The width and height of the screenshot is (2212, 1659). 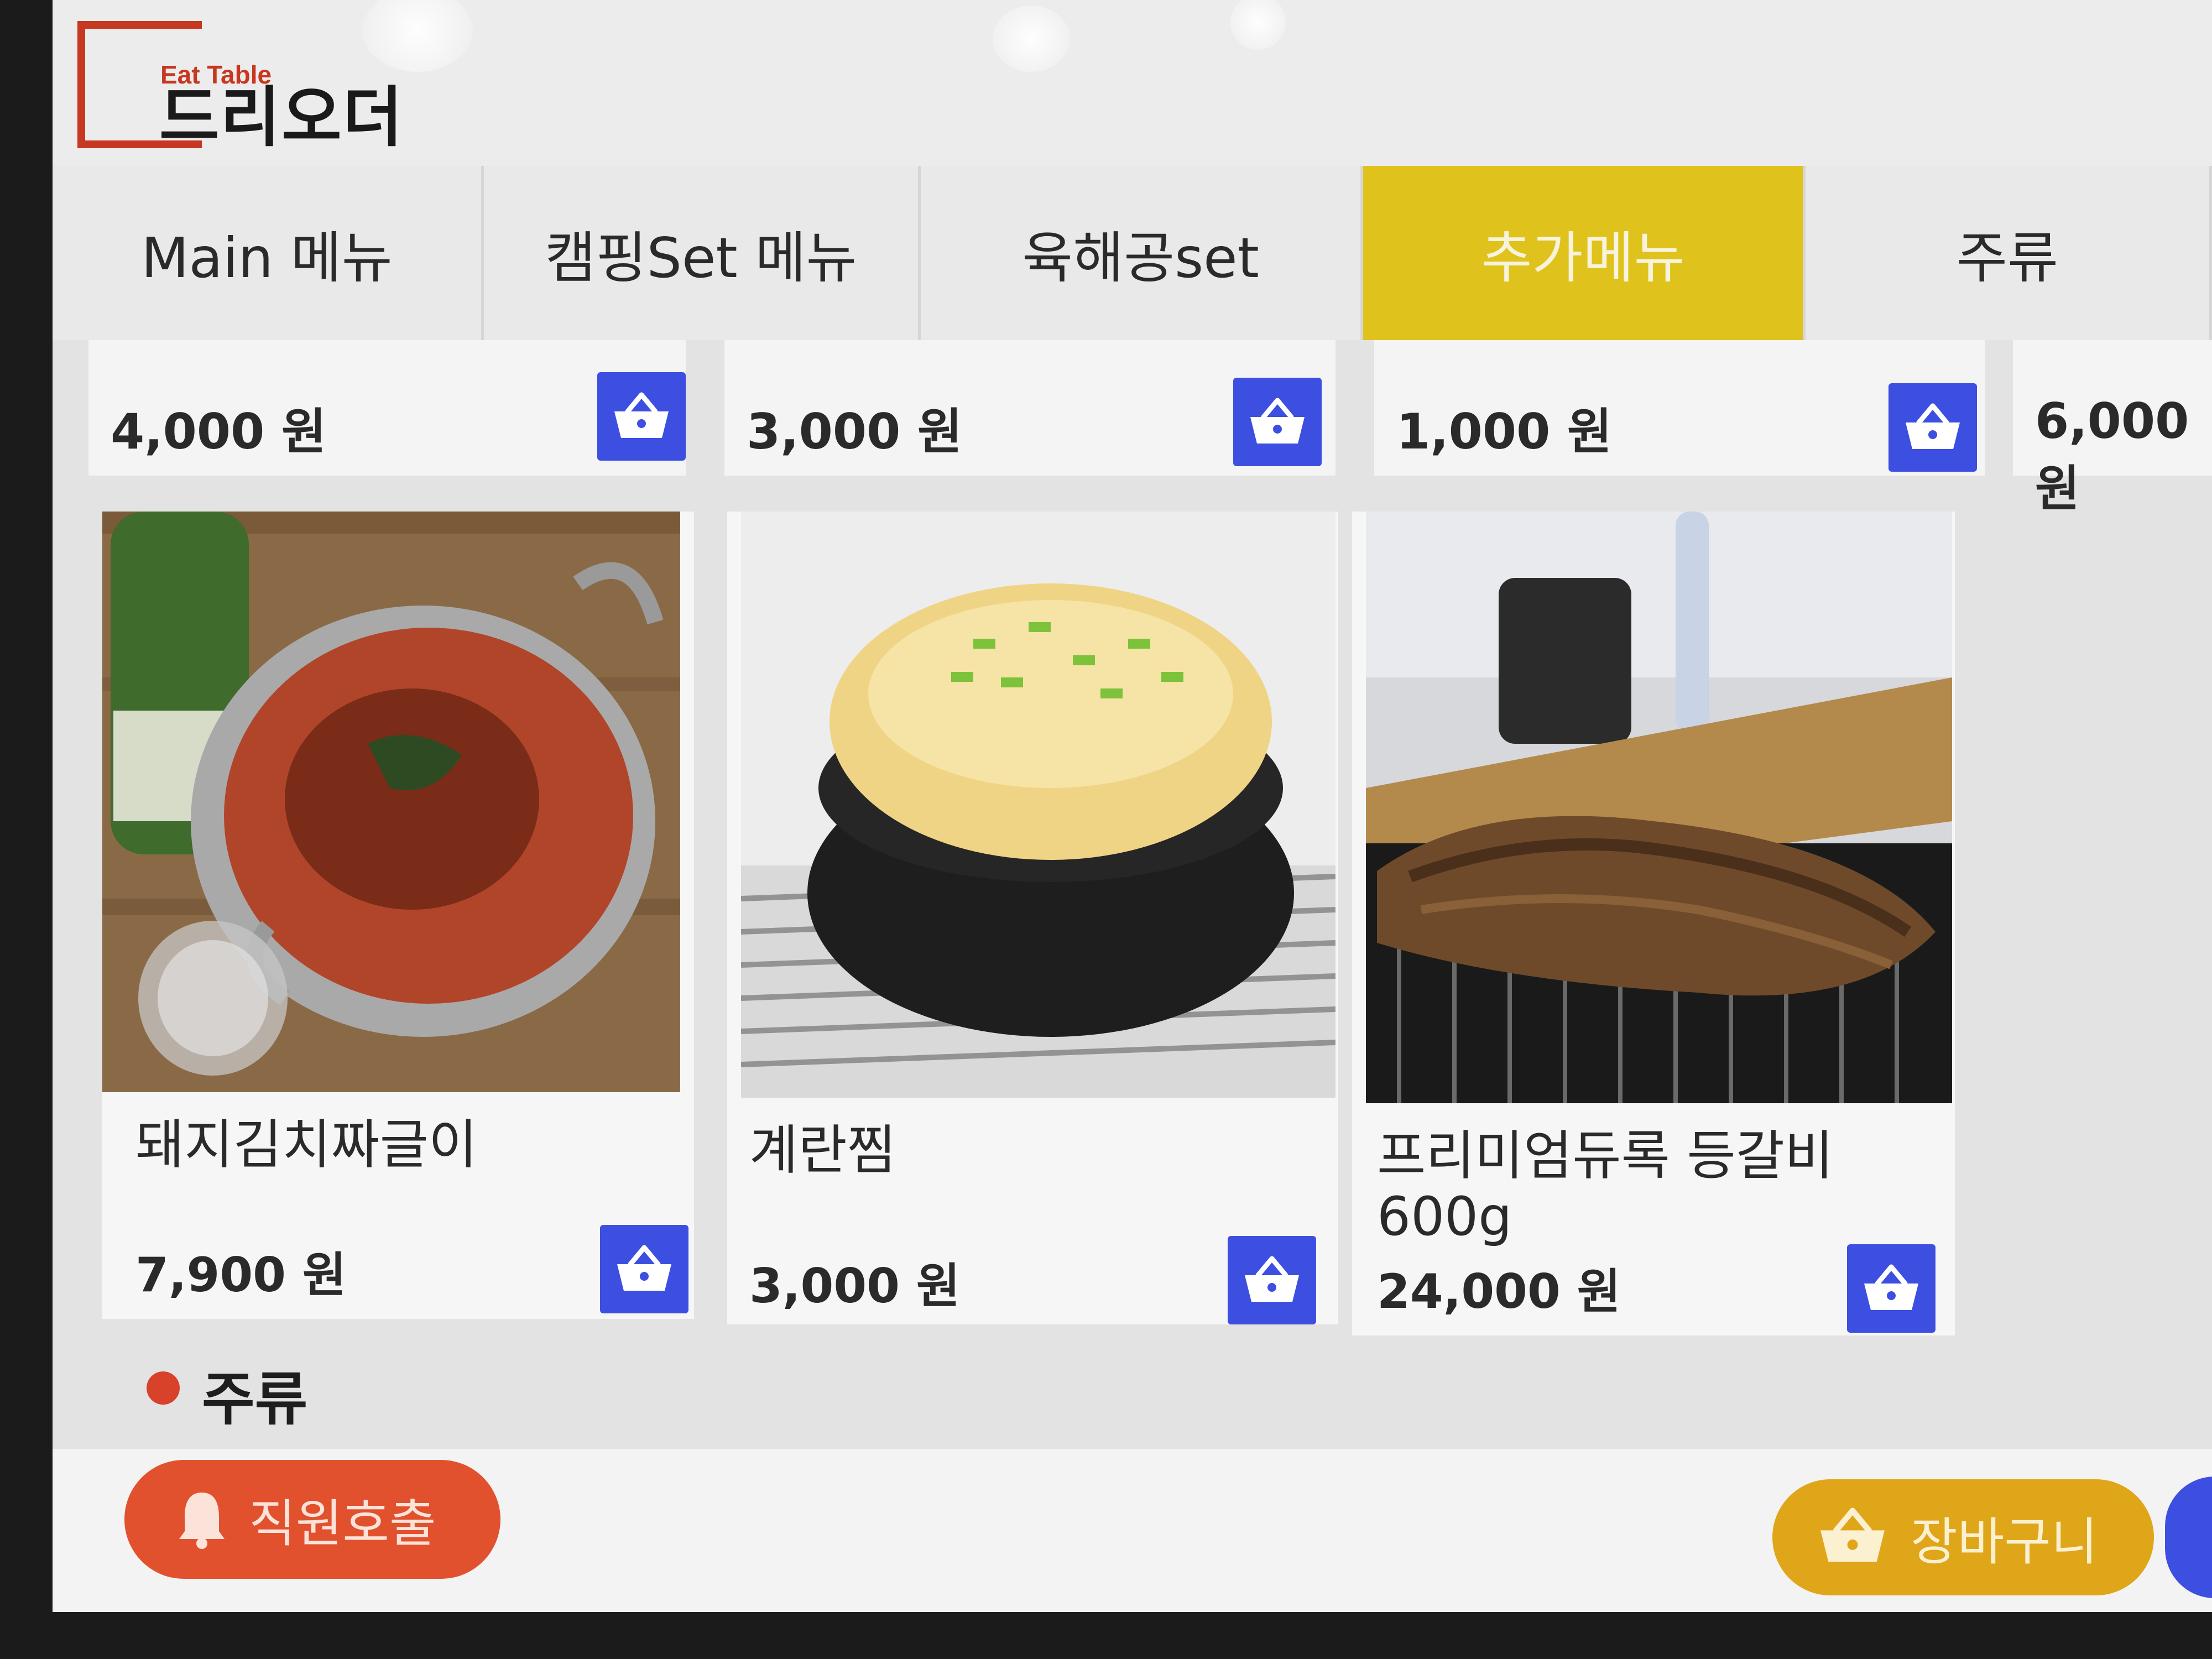 What do you see at coordinates (241, 1275) in the screenshot?
I see `item-price: 7,900 원` at bounding box center [241, 1275].